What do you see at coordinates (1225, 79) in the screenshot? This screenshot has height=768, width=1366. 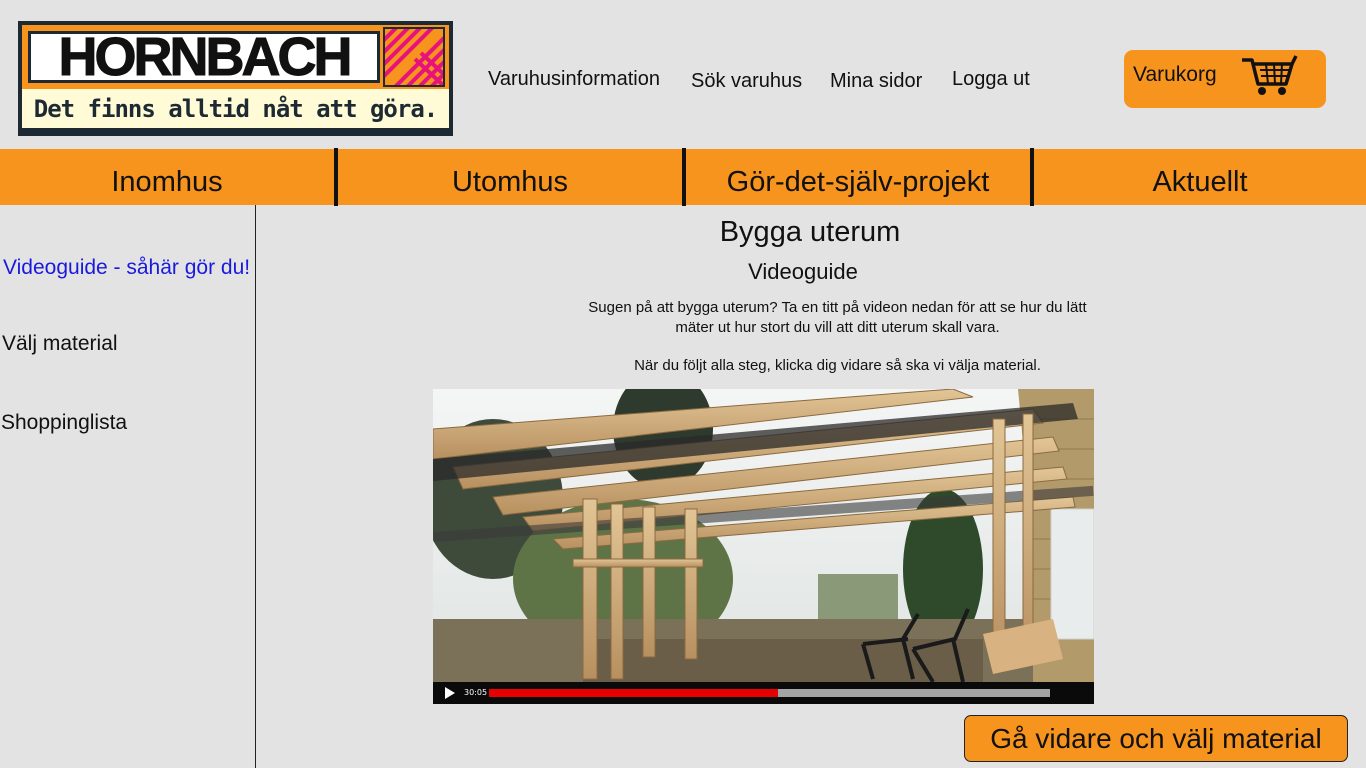 I see `cart-button: Varukorg` at bounding box center [1225, 79].